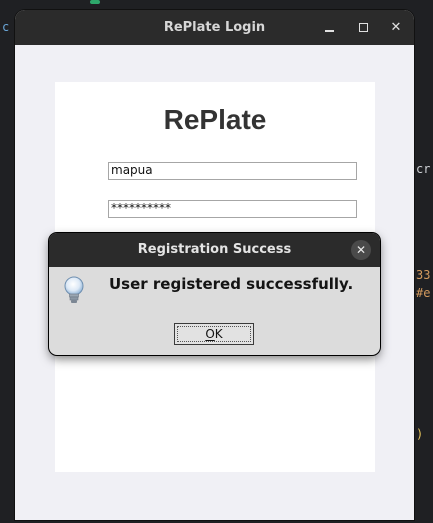  Describe the element at coordinates (329, 31) in the screenshot. I see `minimize-icon` at that location.